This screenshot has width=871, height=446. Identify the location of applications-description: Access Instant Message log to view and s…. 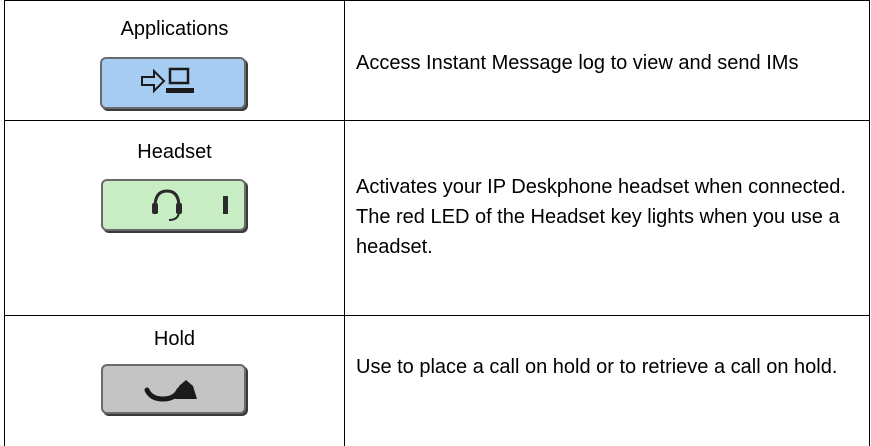
(577, 63).